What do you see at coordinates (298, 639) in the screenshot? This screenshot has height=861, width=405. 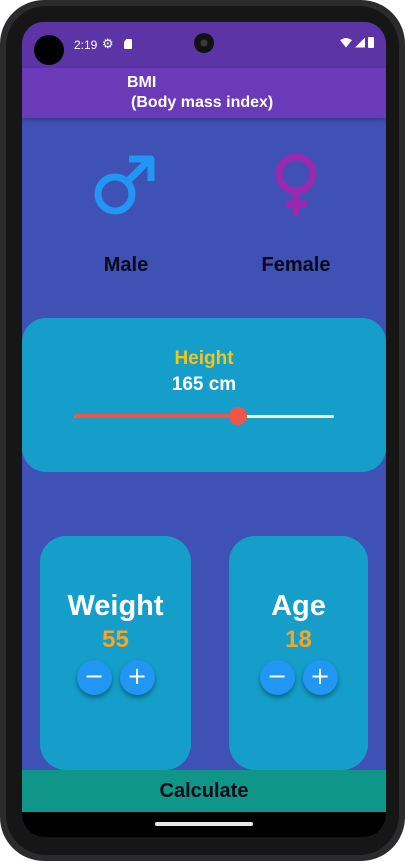 I see `age-value: 18` at bounding box center [298, 639].